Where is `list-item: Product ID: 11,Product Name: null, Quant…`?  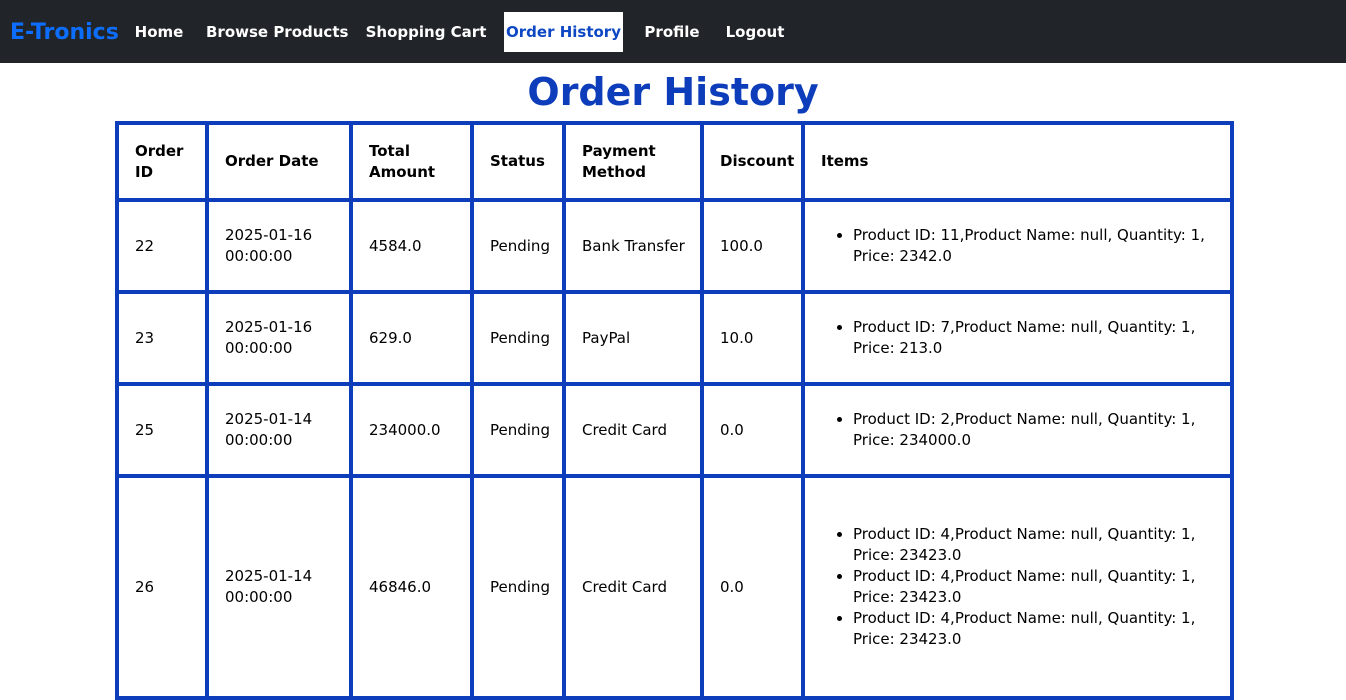
list-item: Product ID: 11,Product Name: null, Quant… is located at coordinates (1034, 246).